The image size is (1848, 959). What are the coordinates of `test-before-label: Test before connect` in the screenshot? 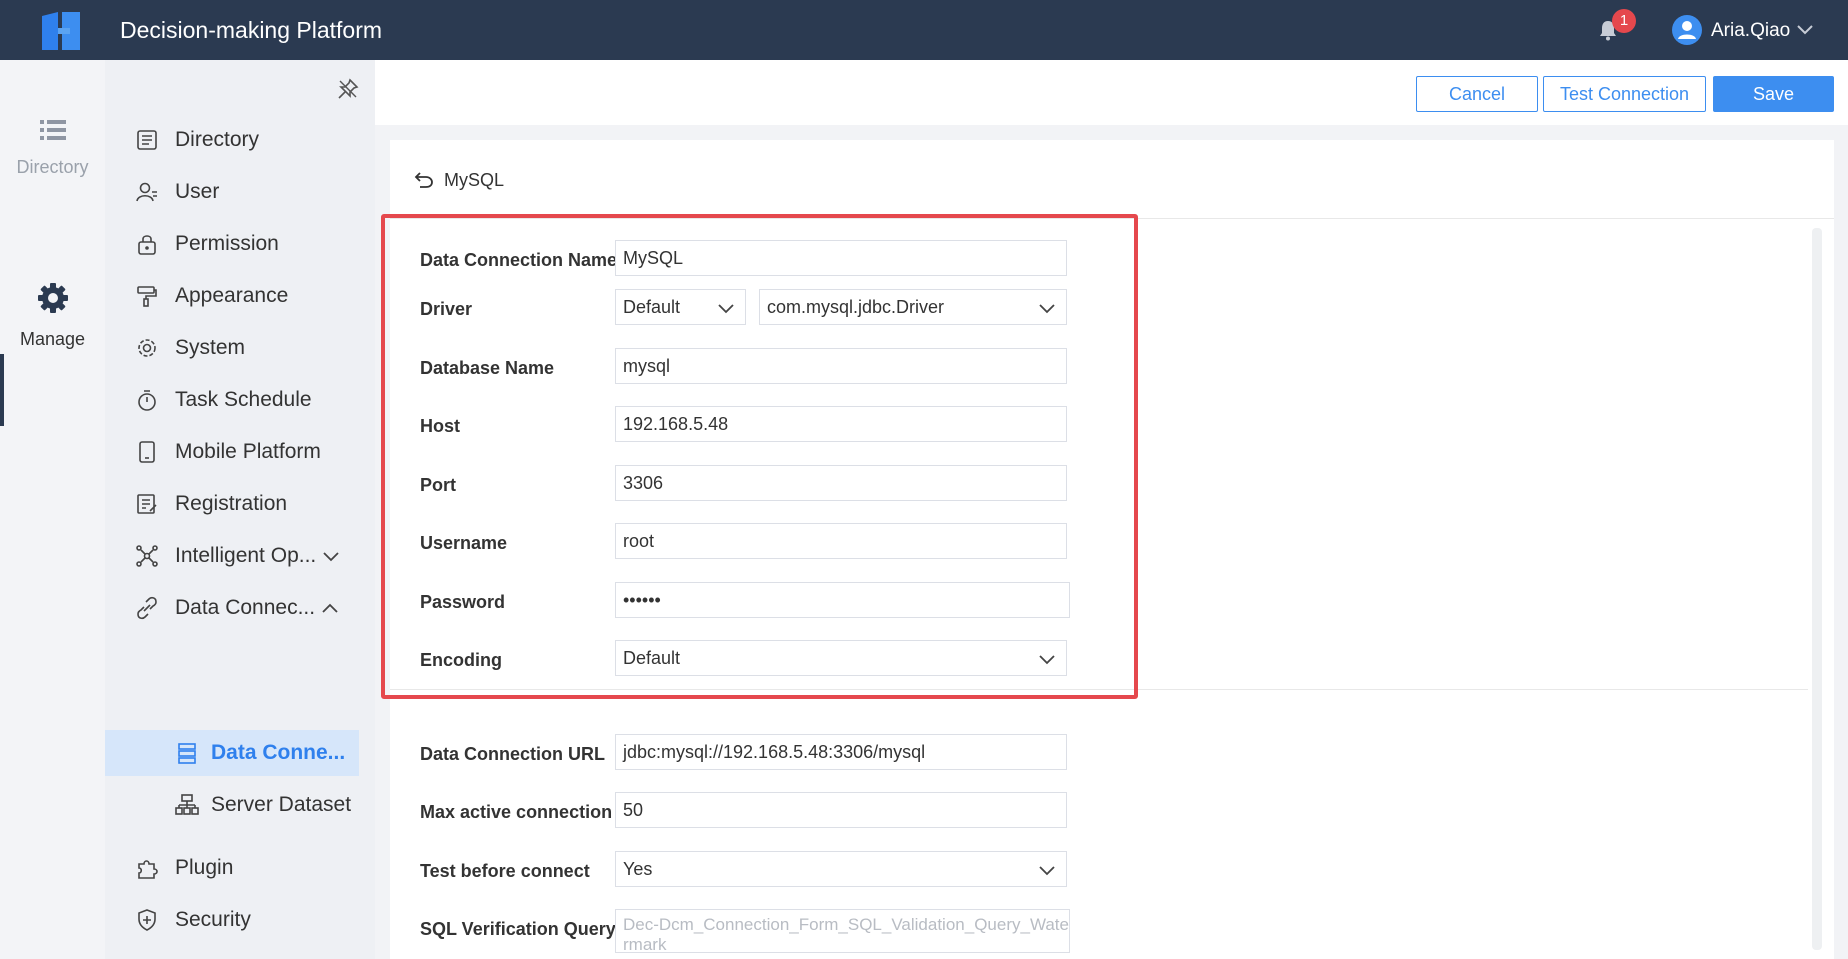 It's located at (505, 871).